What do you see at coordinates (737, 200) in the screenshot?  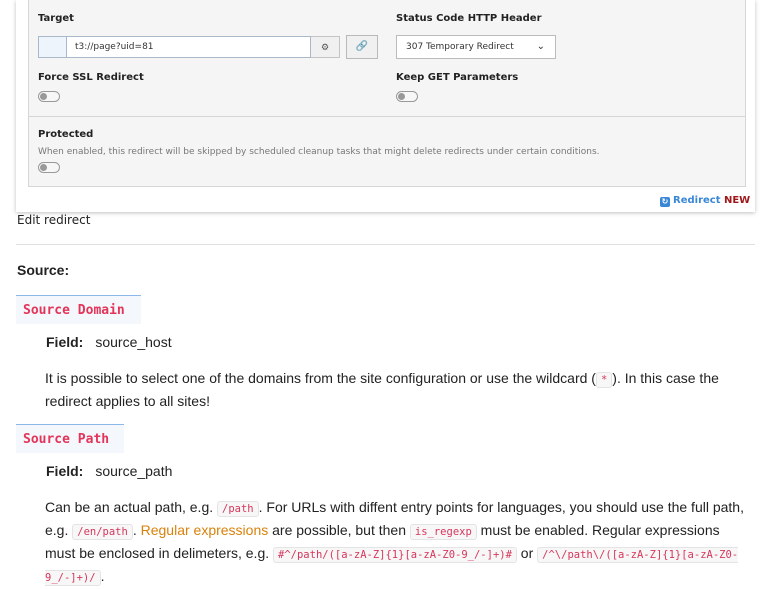 I see `badge-new-text: NEW` at bounding box center [737, 200].